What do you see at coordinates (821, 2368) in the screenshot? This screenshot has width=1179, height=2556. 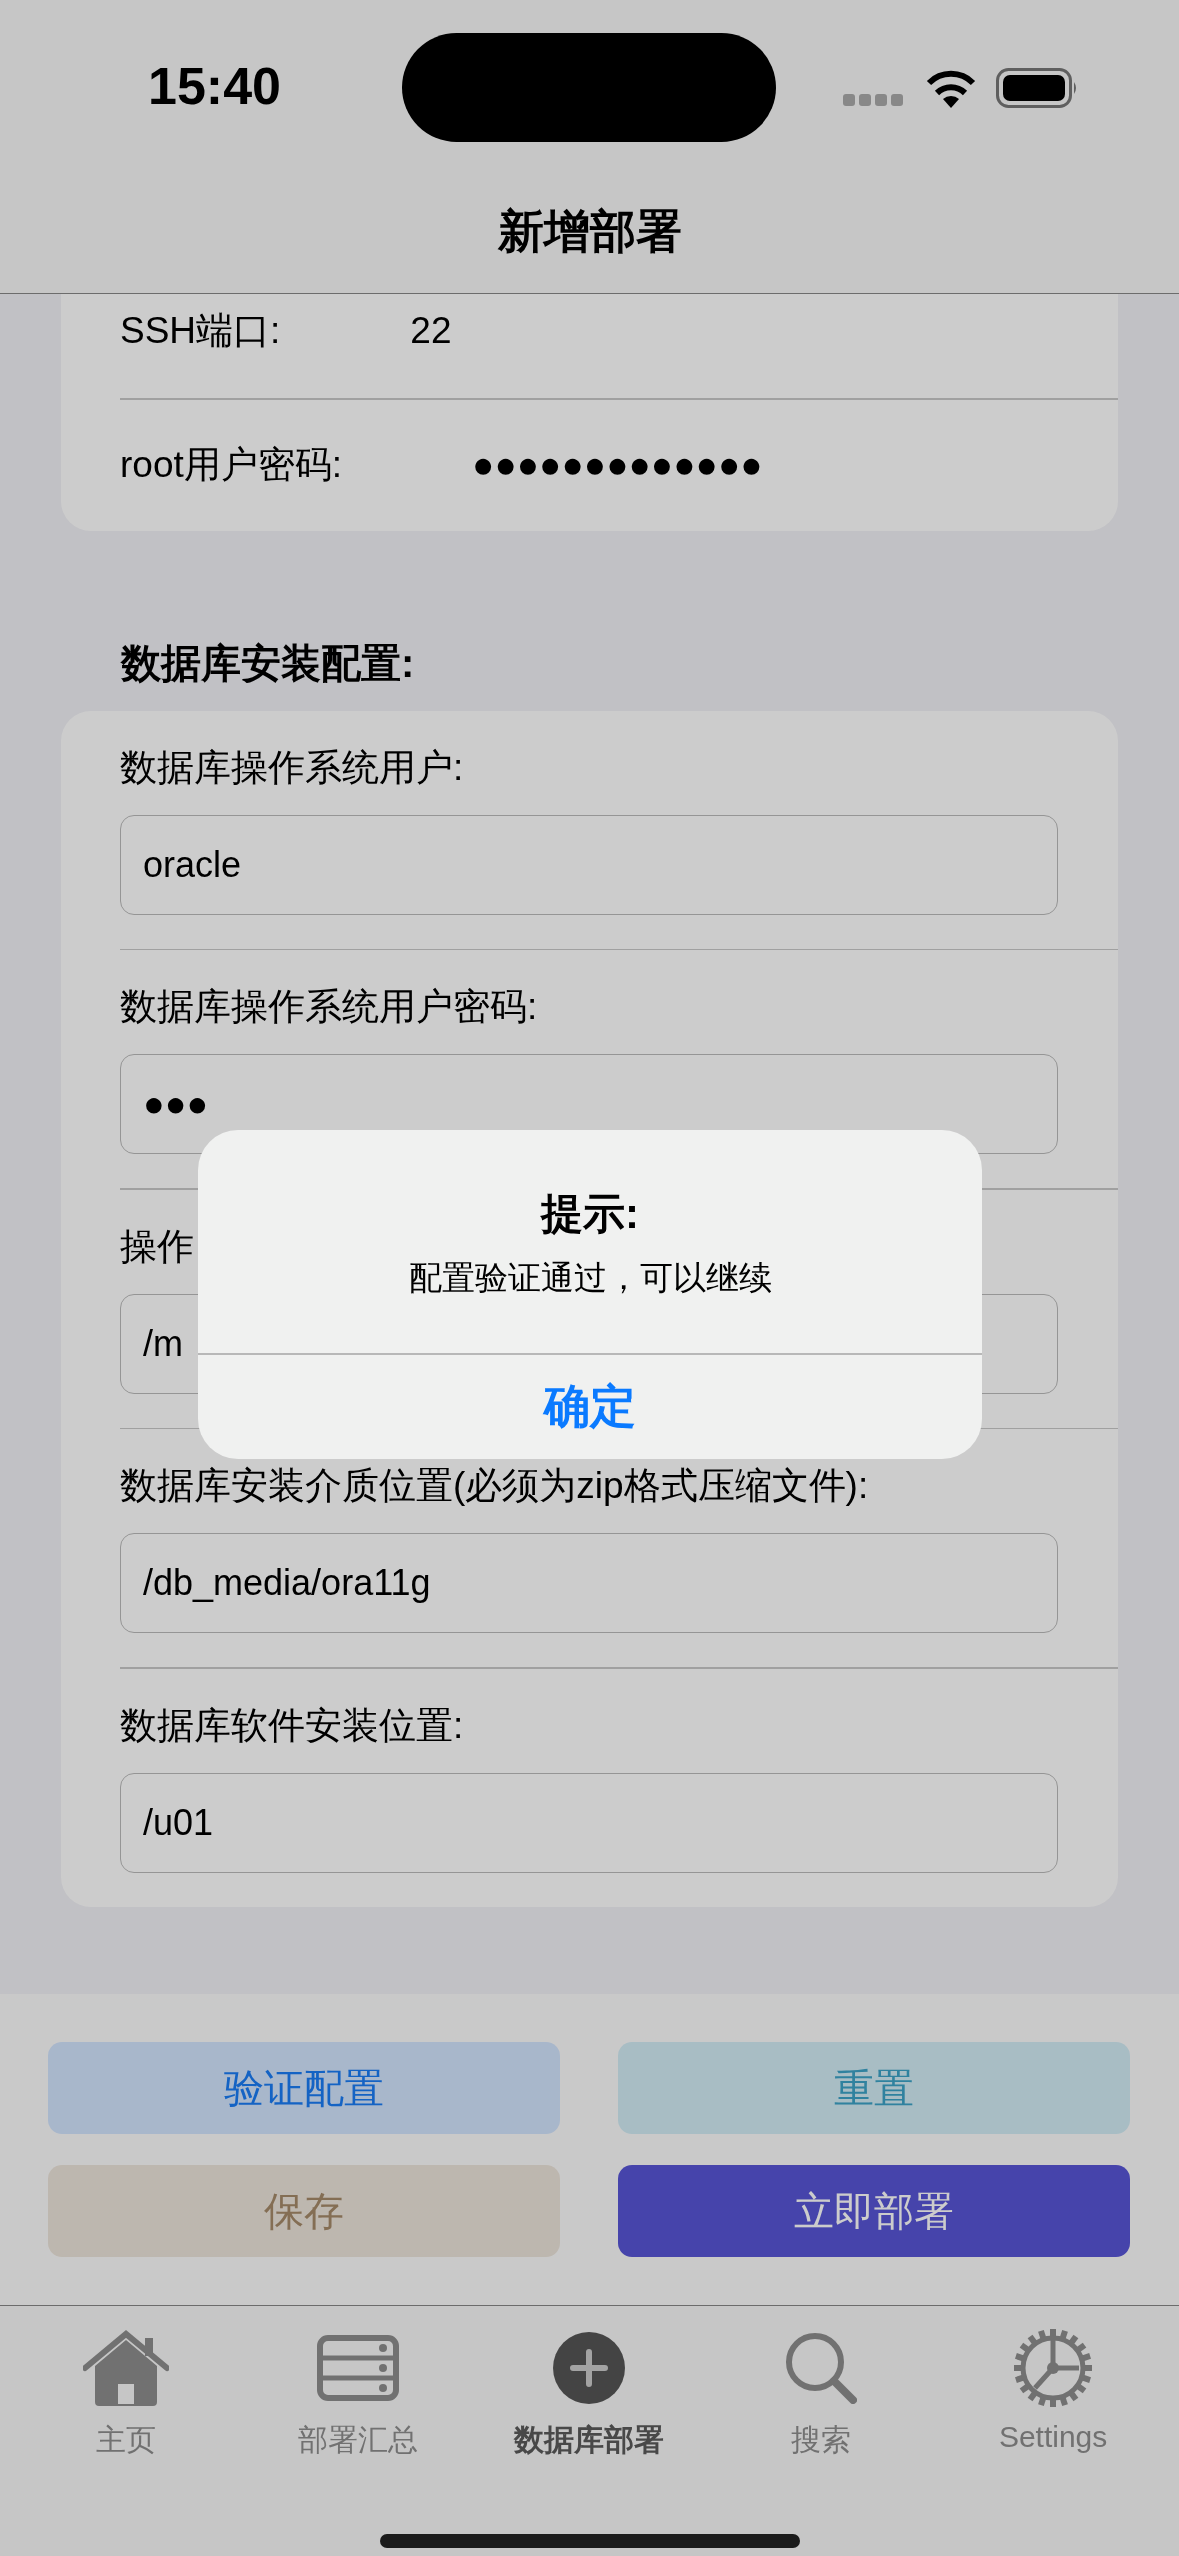 I see `search-icon` at bounding box center [821, 2368].